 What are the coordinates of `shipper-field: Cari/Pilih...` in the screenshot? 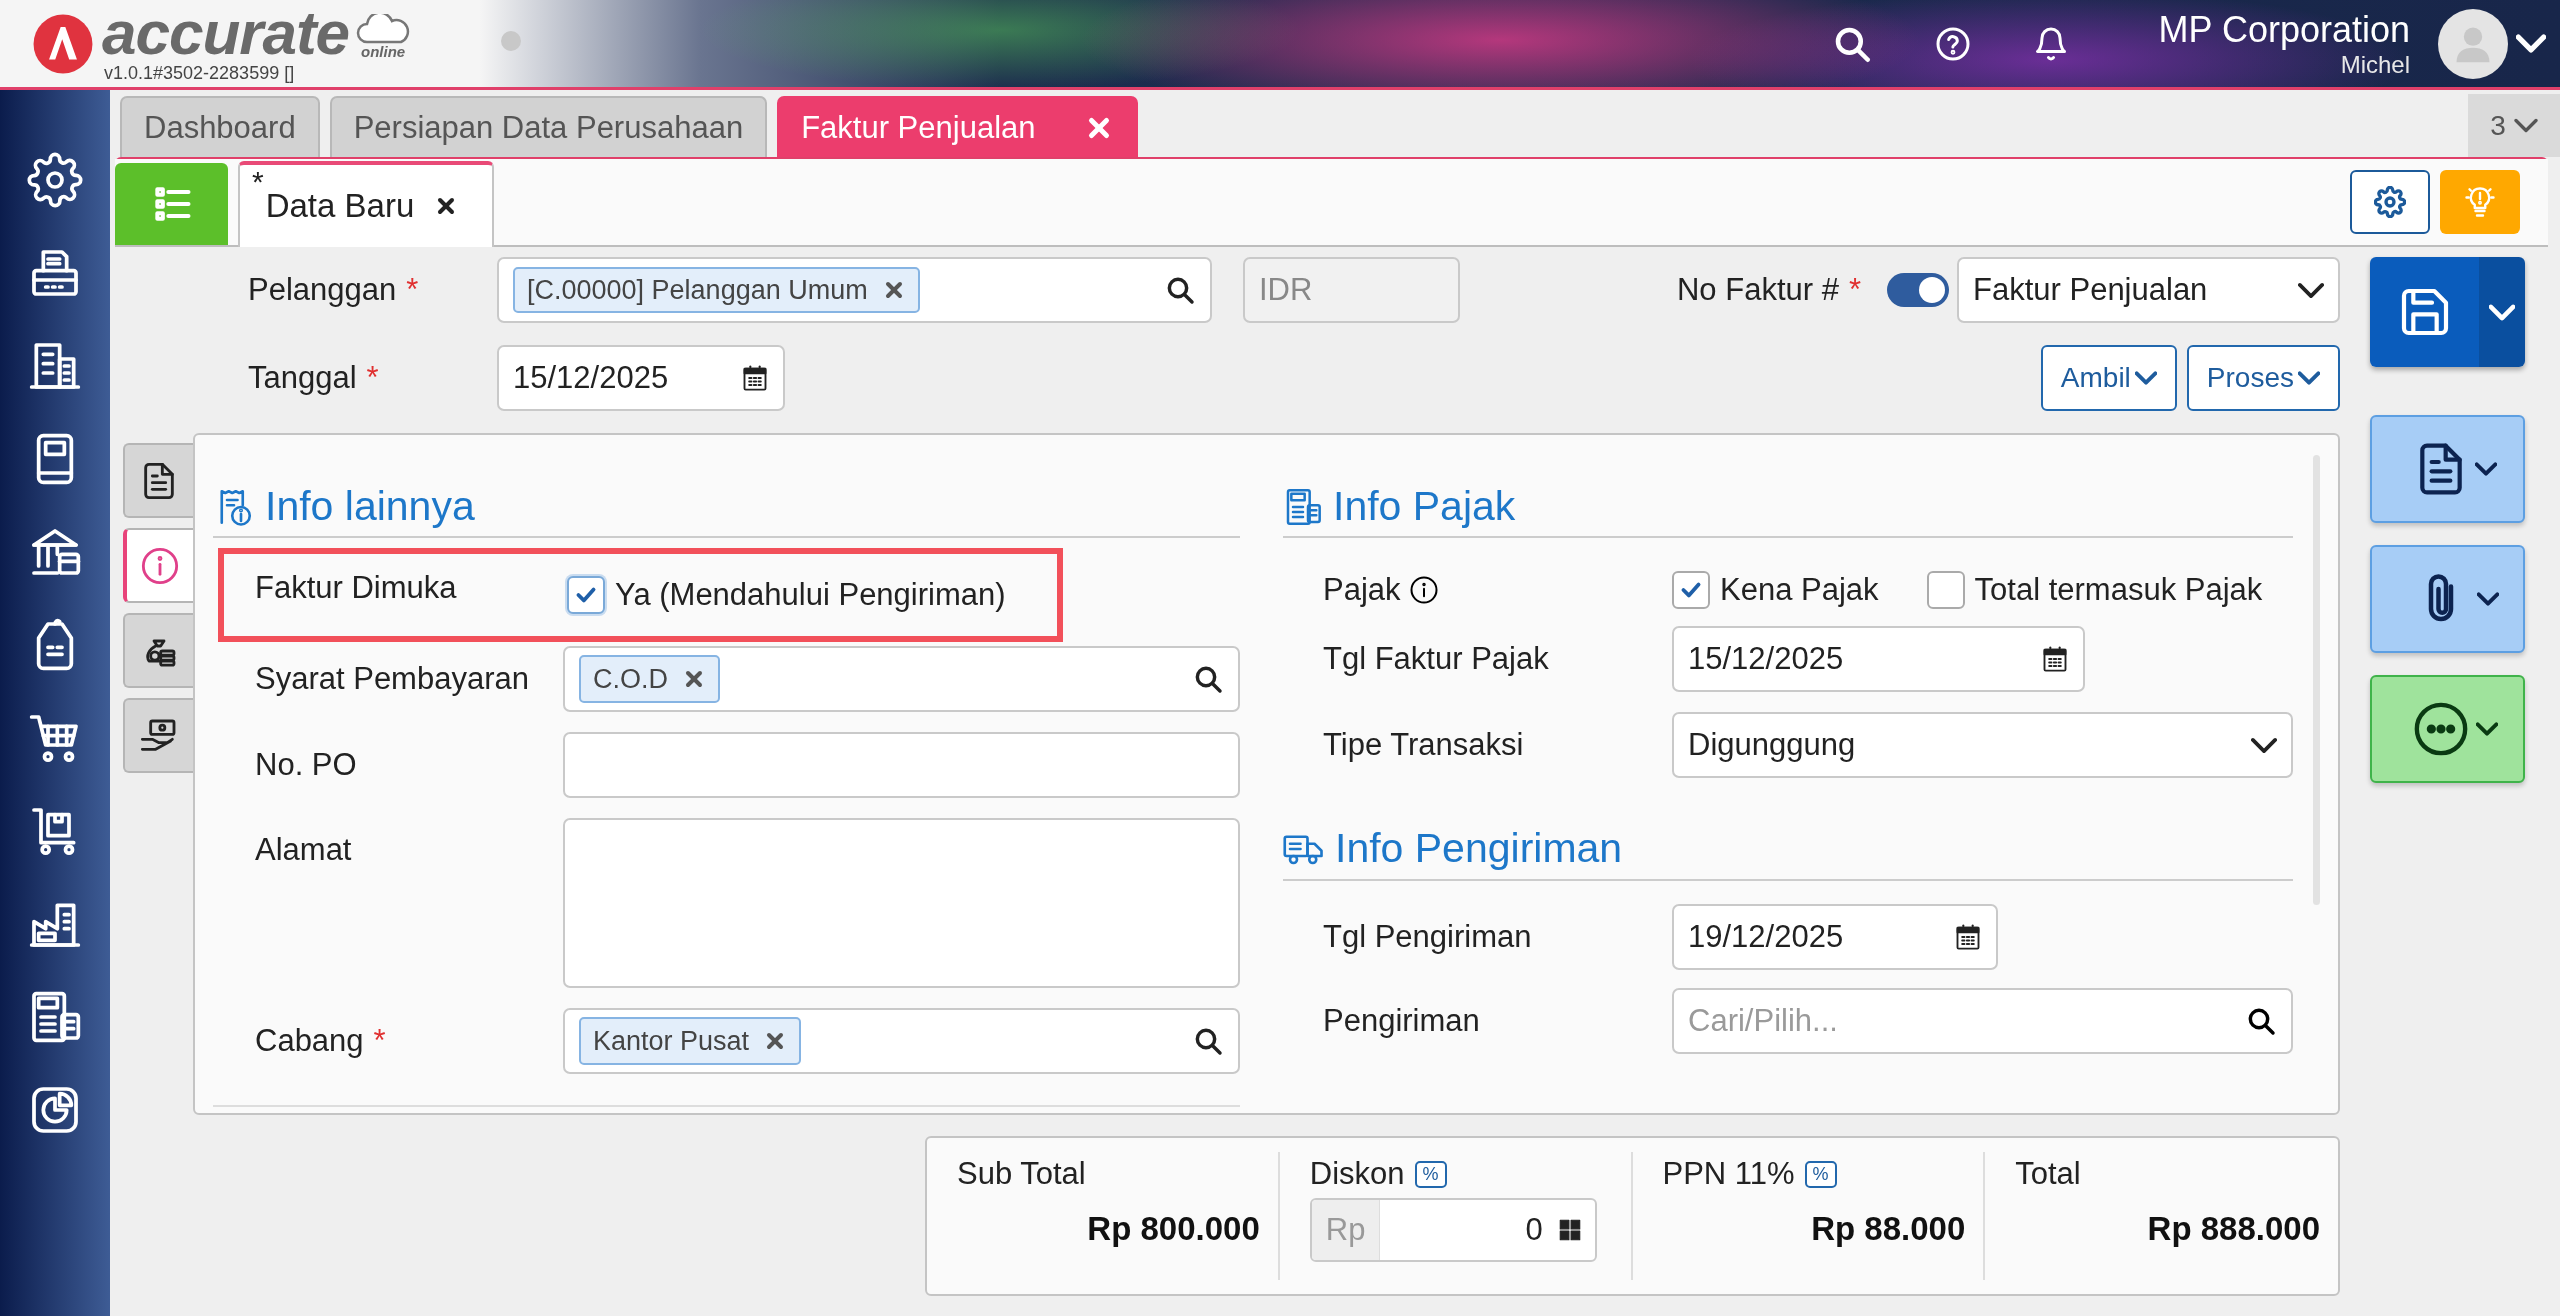 It's located at (1982, 1021).